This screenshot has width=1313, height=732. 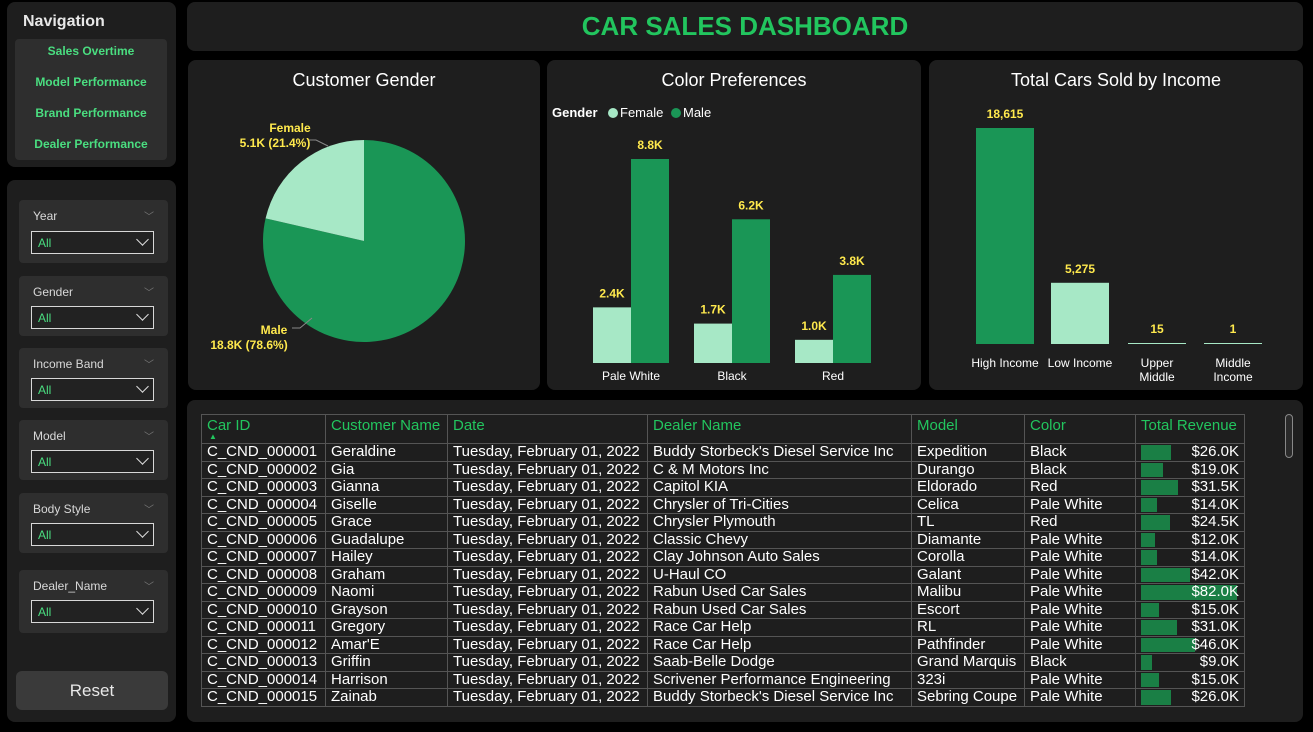 I want to click on revenue-cell: $15.0K, so click(x=1190, y=609).